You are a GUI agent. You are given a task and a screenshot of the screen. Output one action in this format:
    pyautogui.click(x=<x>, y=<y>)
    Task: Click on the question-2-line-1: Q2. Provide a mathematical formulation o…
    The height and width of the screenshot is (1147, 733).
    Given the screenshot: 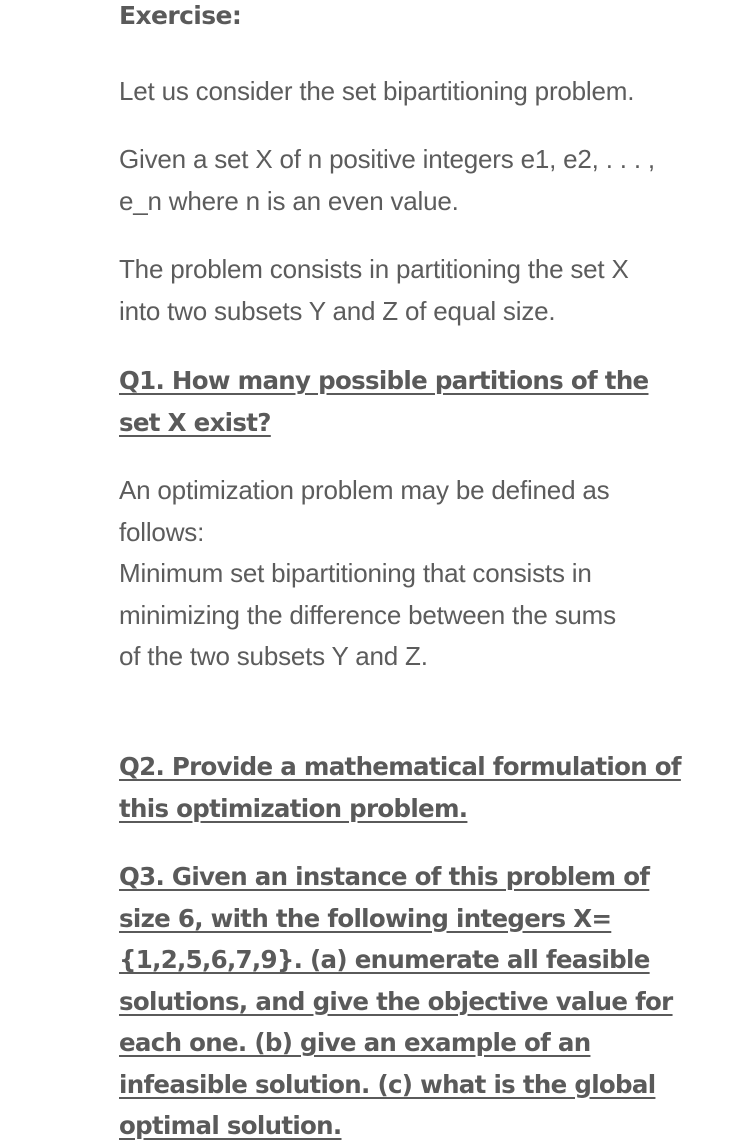 What is the action you would take?
    pyautogui.click(x=400, y=766)
    